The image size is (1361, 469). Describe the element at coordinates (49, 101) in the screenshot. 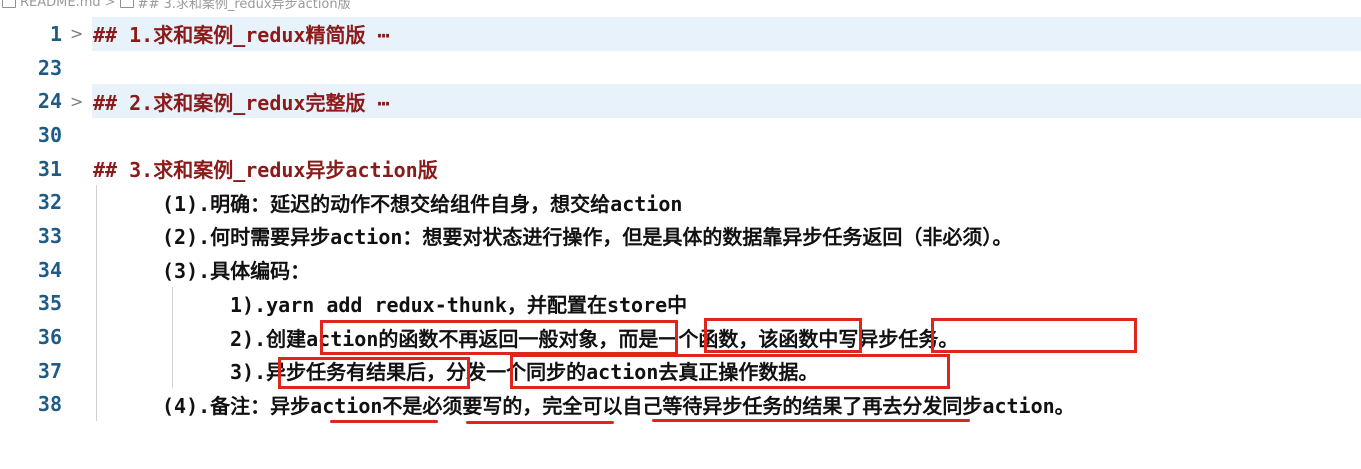

I see `line-number: 24` at that location.